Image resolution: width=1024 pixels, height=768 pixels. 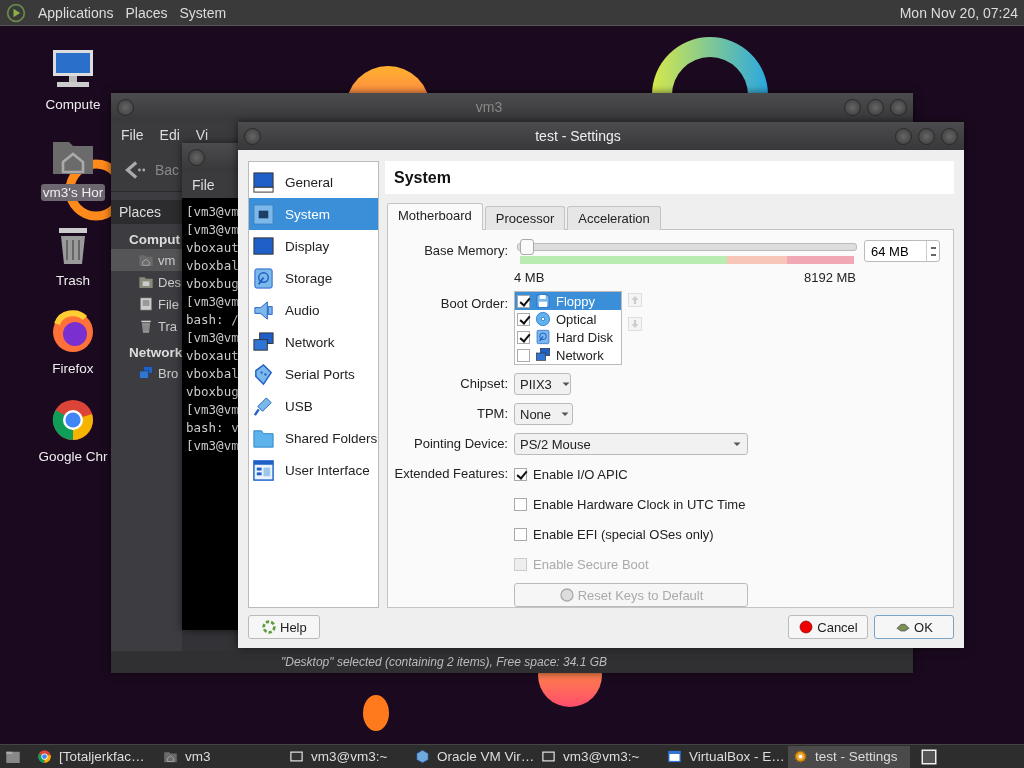 I want to click on menu-item: Edi, so click(x=169, y=135).